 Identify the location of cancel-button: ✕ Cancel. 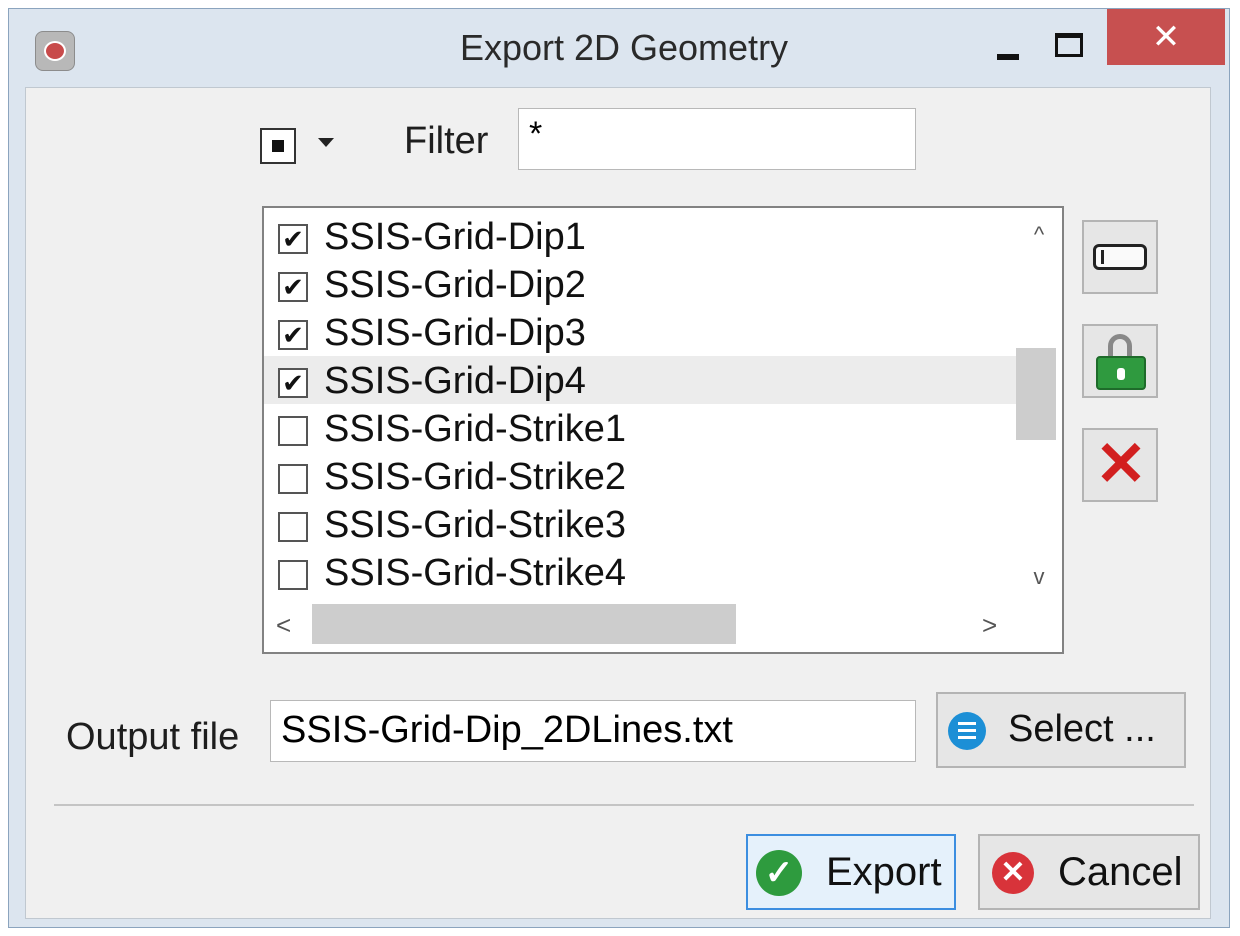
(1089, 872).